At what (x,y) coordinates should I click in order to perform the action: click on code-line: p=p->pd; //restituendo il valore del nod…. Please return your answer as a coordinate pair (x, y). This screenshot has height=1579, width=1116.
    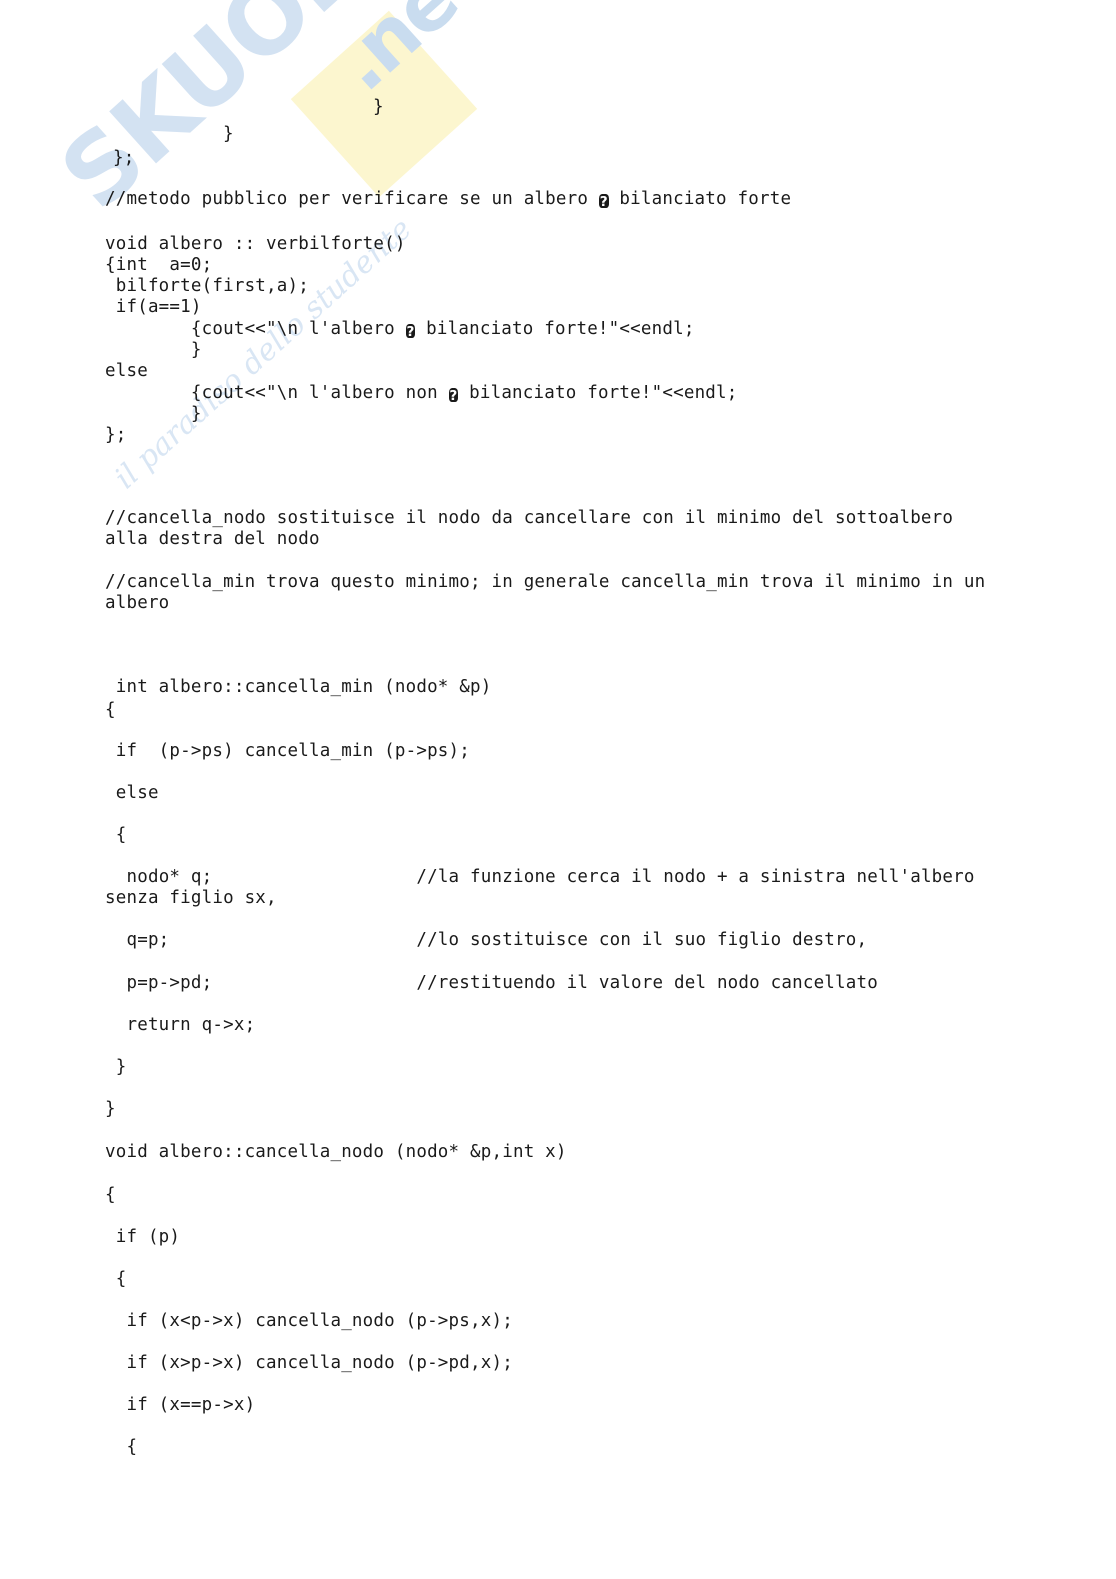
    Looking at the image, I should click on (491, 983).